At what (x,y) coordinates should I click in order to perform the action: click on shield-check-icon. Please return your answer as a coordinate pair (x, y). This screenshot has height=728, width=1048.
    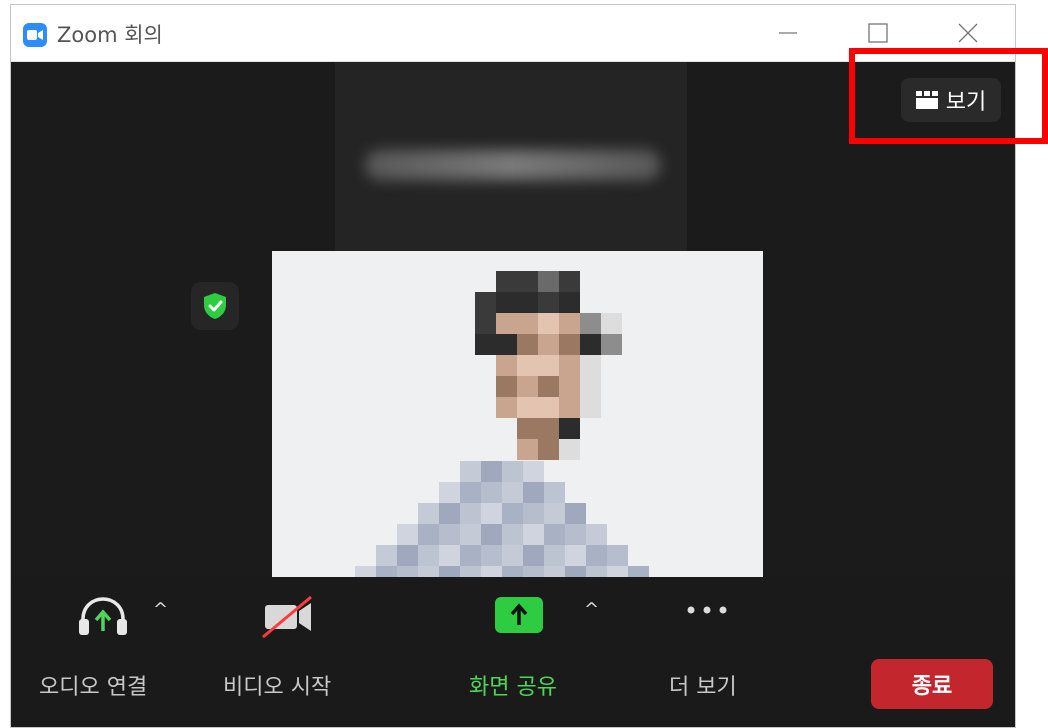
    Looking at the image, I should click on (215, 306).